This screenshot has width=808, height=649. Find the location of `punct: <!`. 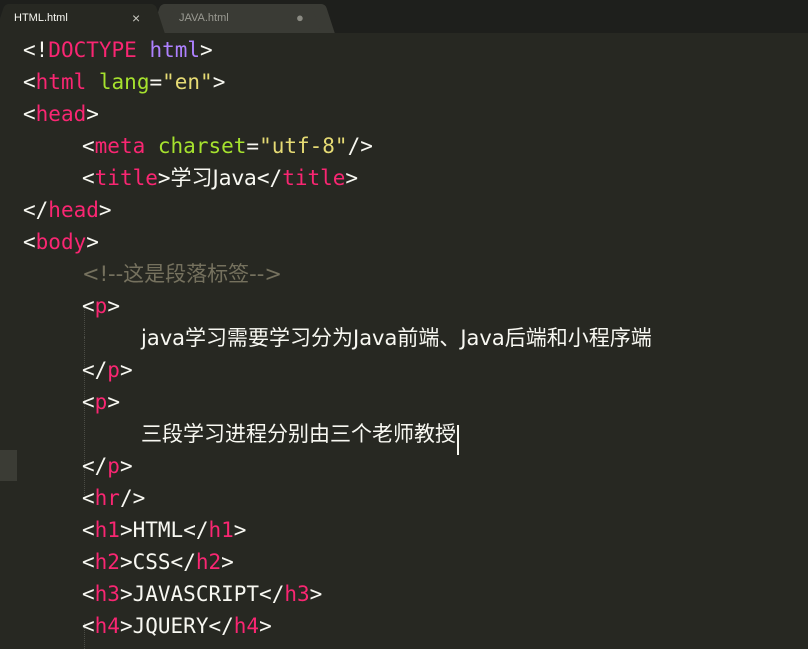

punct: <! is located at coordinates (36, 50).